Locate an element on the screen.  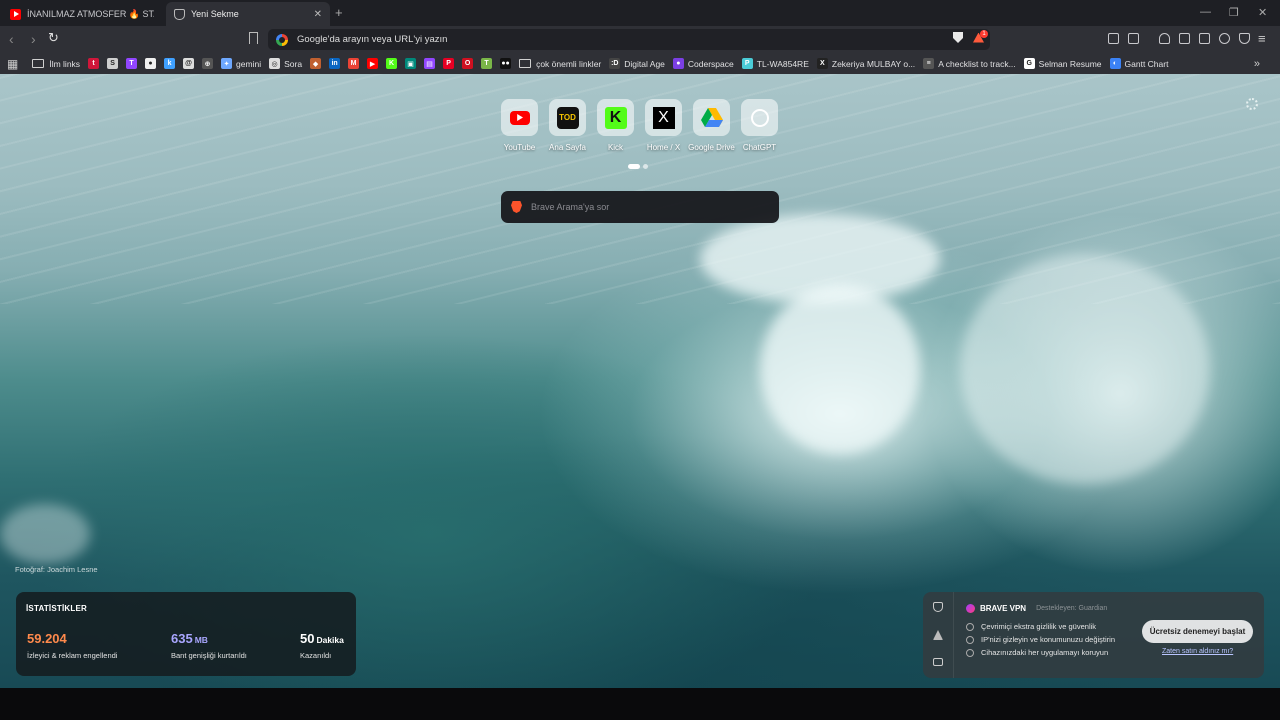
window-close-icon: ✕ is located at coordinates (1262, 12).